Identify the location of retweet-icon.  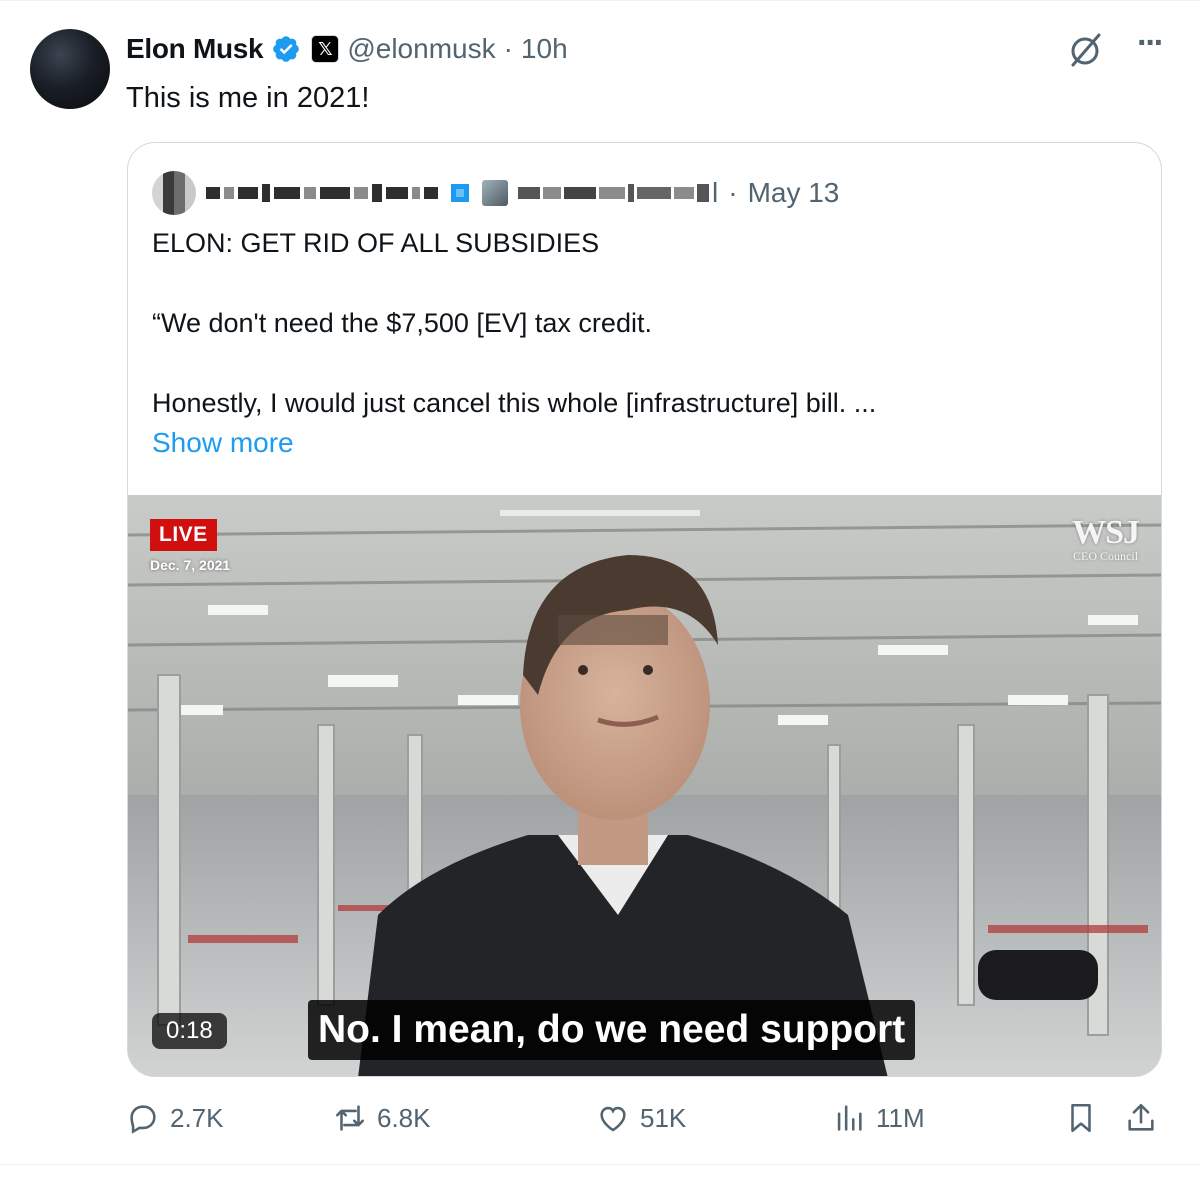
(350, 1118).